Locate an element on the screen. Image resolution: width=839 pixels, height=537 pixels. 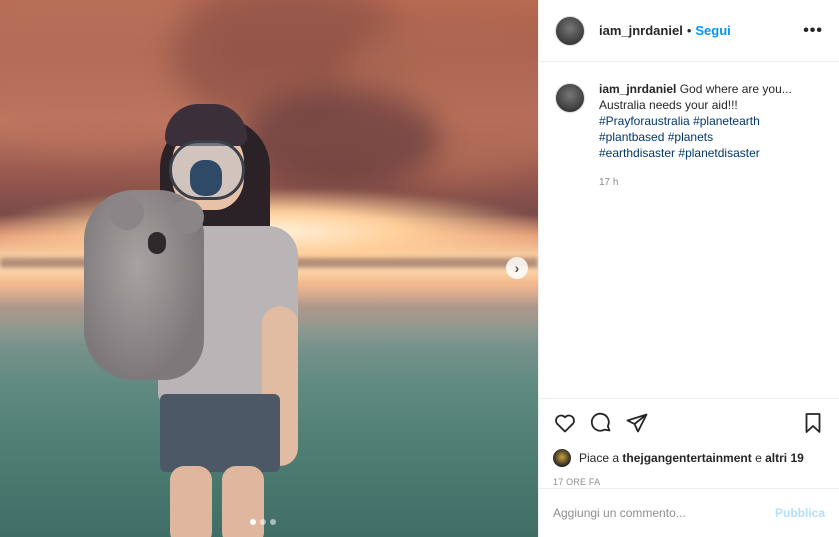
girl-shorts is located at coordinates (220, 433).